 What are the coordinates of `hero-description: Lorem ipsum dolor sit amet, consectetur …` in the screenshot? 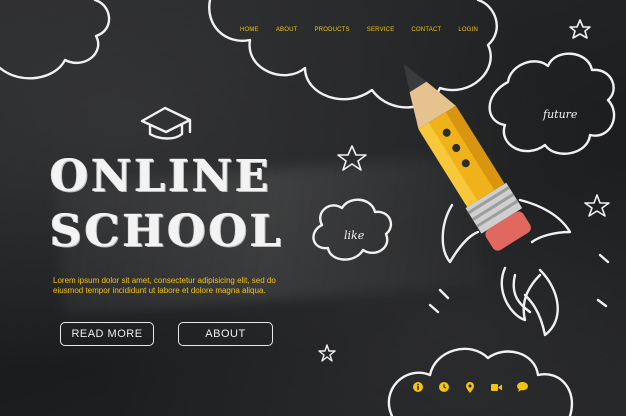 It's located at (164, 285).